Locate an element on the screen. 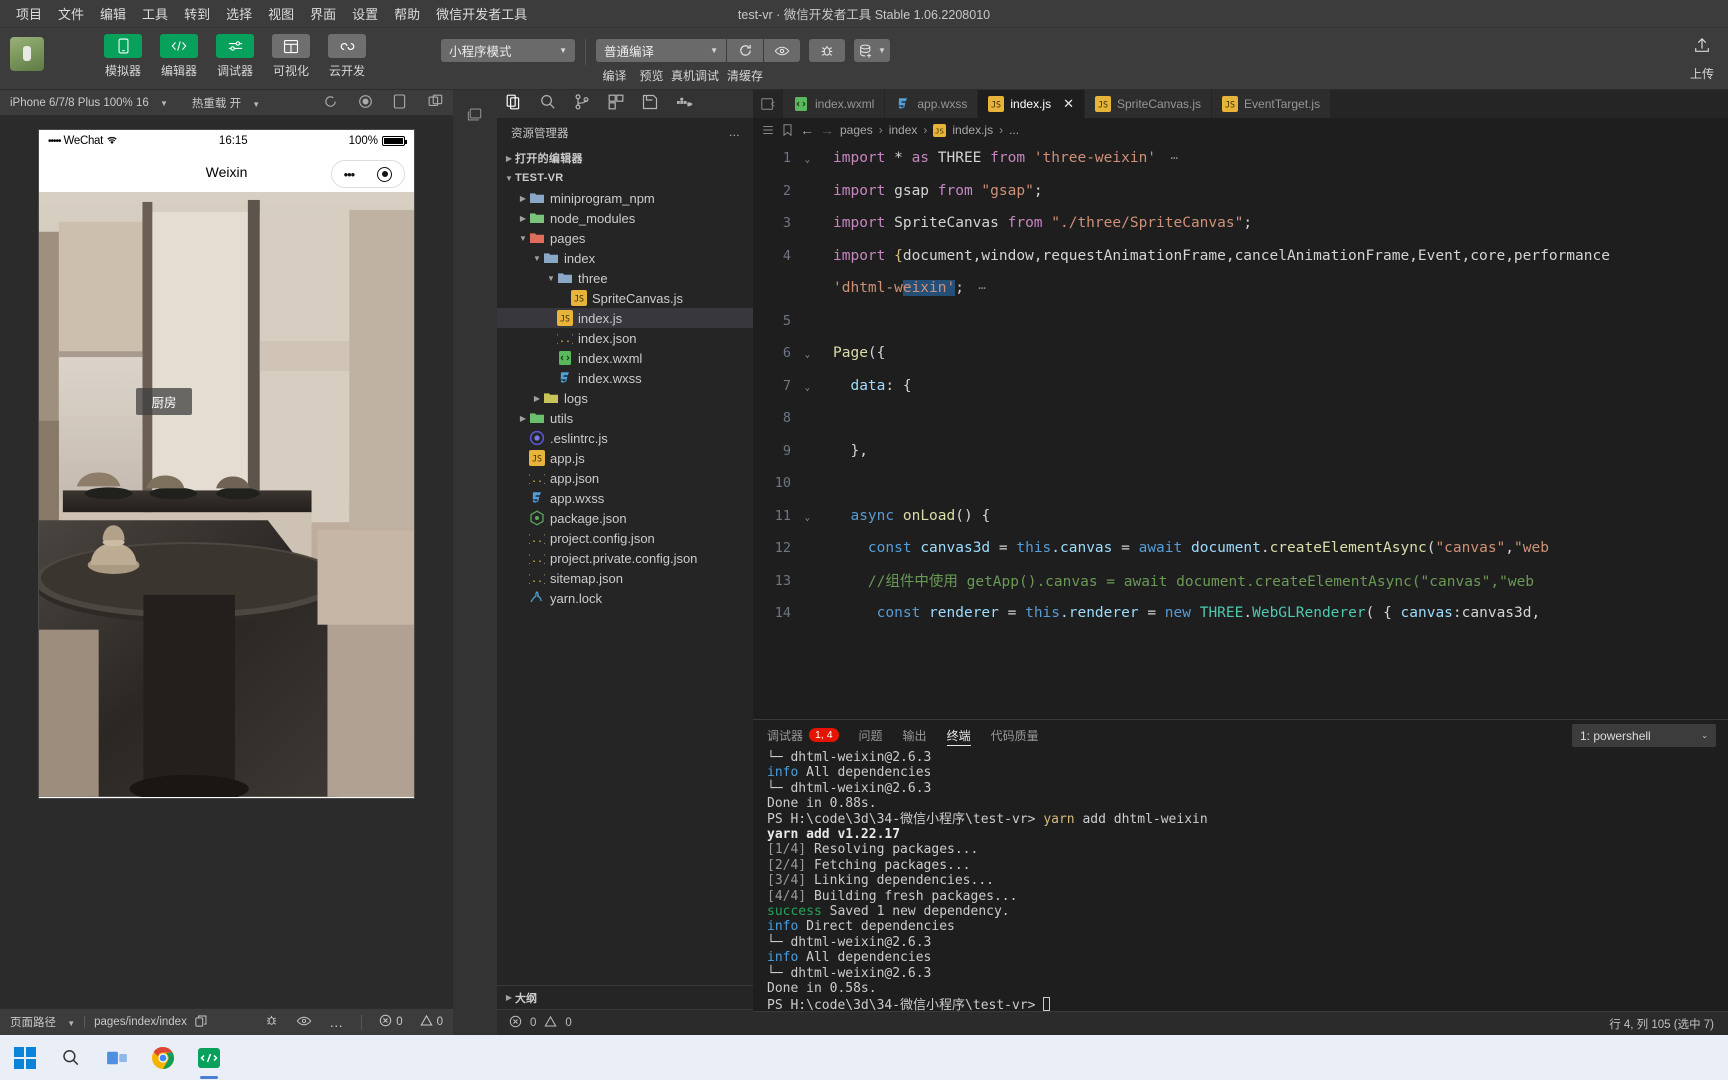 Image resolution: width=1728 pixels, height=1080 pixels. tree-item-project.config.json: {..} project.config.json is located at coordinates (625, 538).